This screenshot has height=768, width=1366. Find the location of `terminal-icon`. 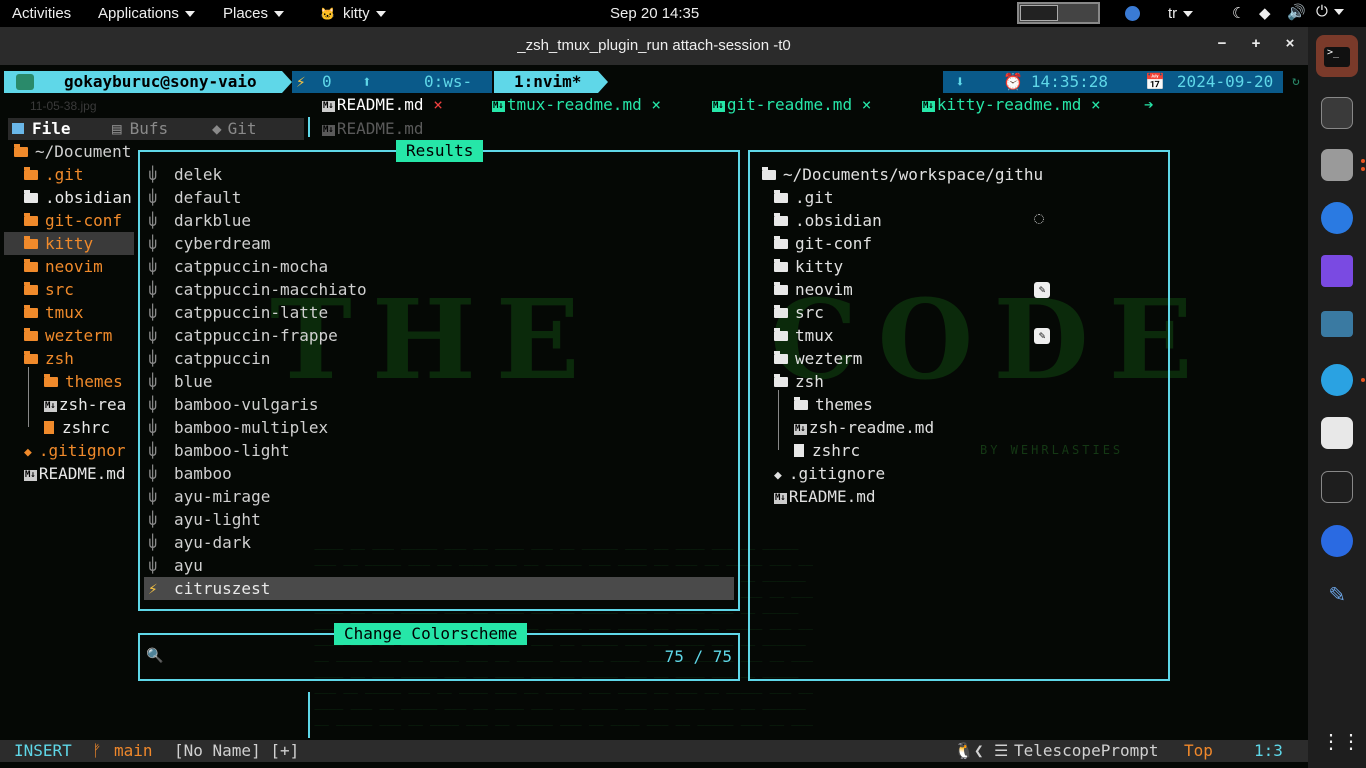

terminal-icon is located at coordinates (1337, 113).